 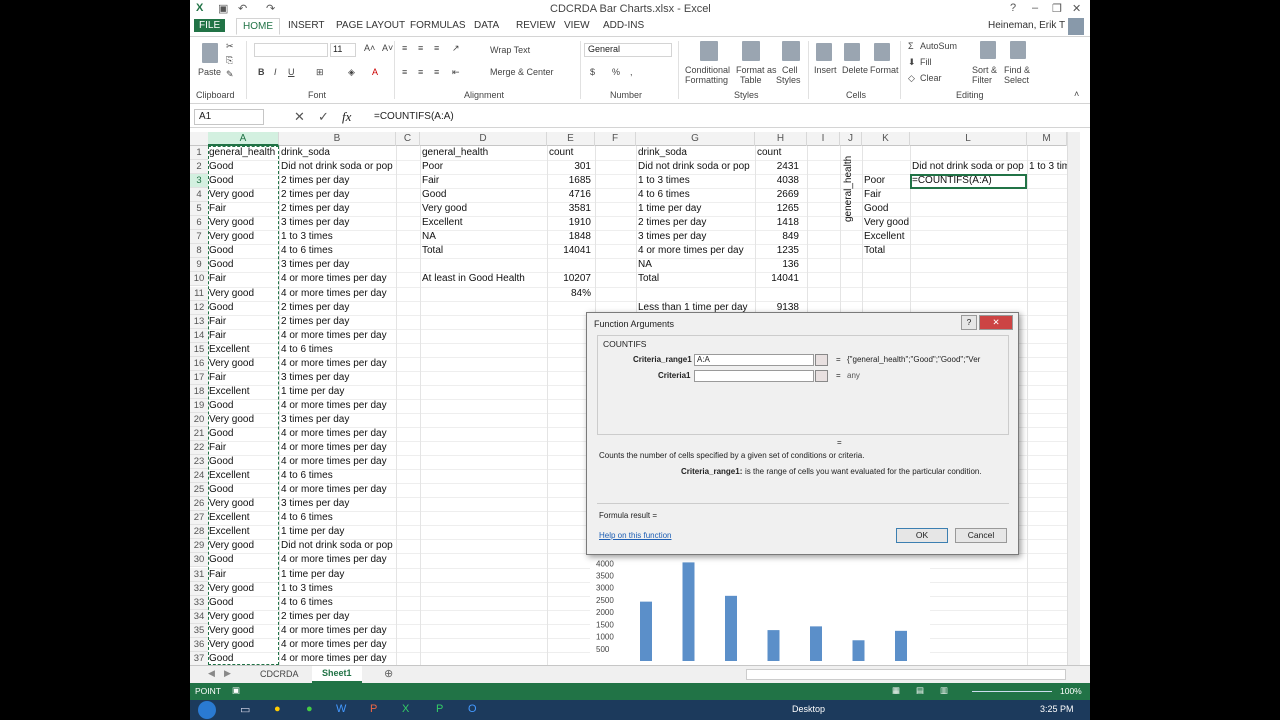 I want to click on align-left-icon: ≡, so click(x=404, y=72).